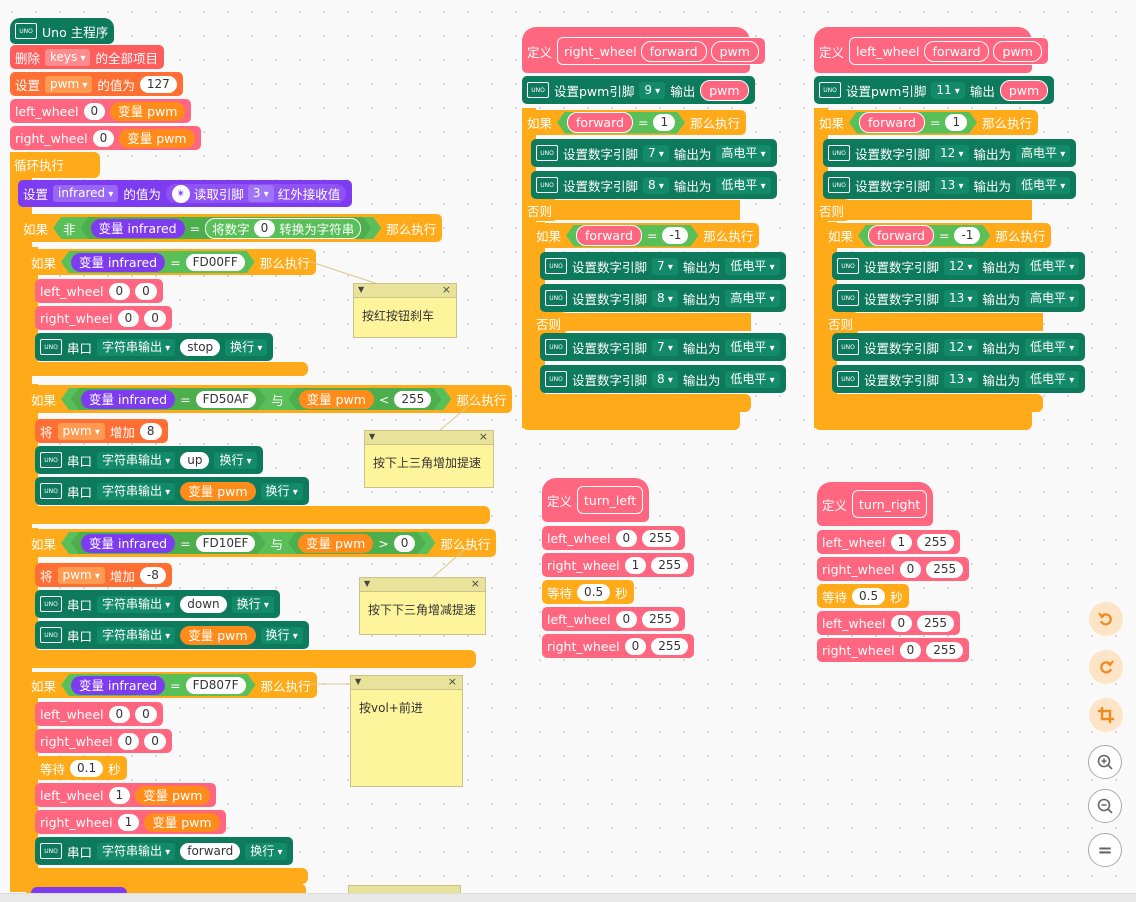 This screenshot has width=1136, height=902. I want to click on if4-footer, so click(167, 876).